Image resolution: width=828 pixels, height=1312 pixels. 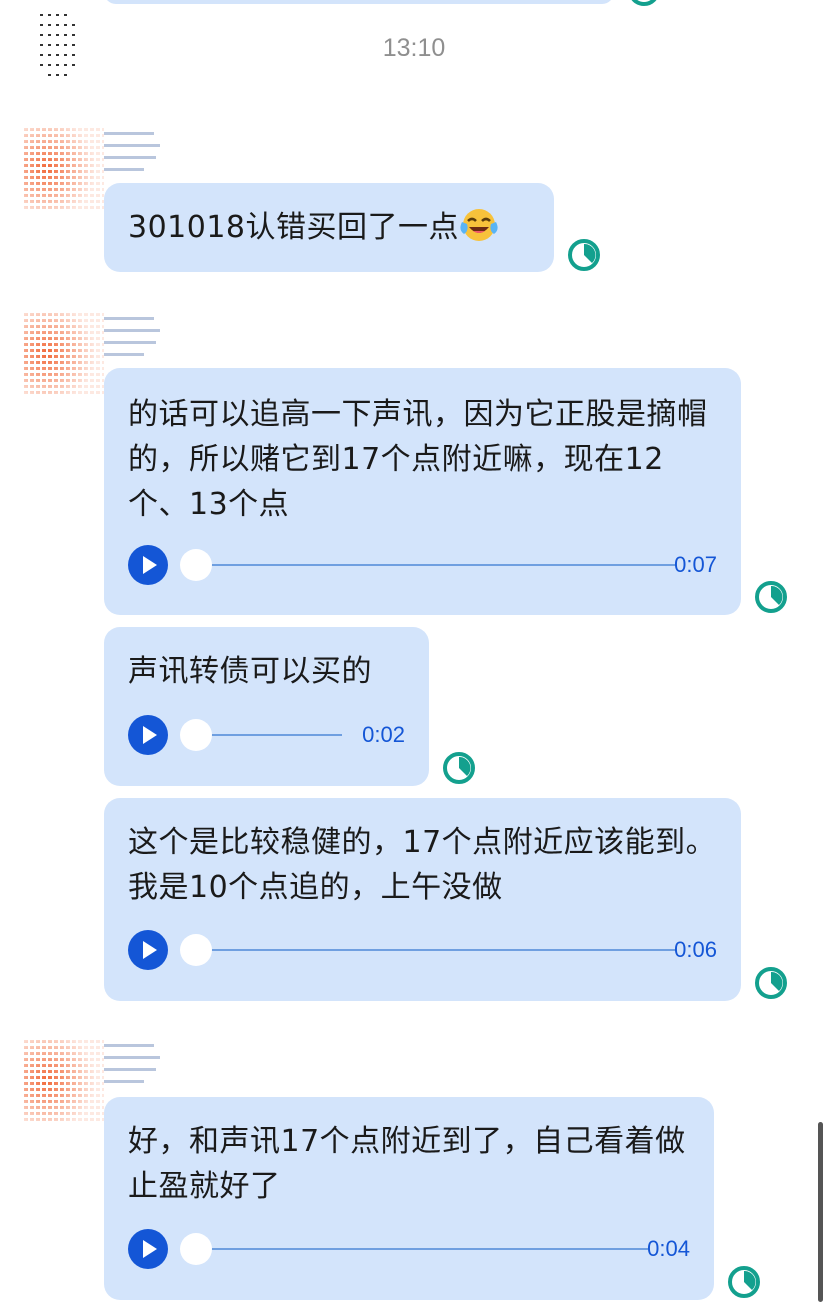 I want to click on voice-player: 0:06, so click(x=422, y=950).